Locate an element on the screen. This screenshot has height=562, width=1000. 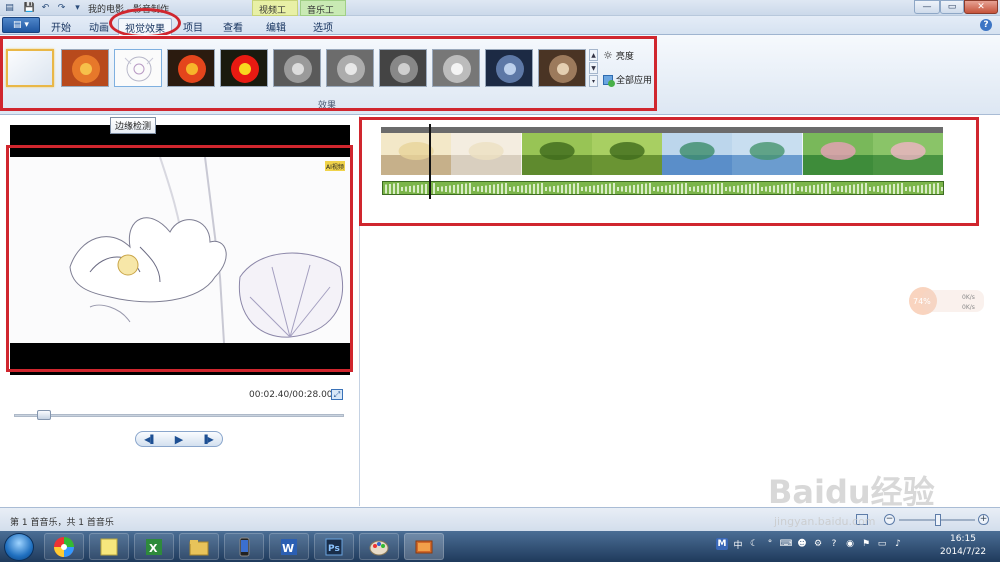
seek-bar is located at coordinates (179, 415).